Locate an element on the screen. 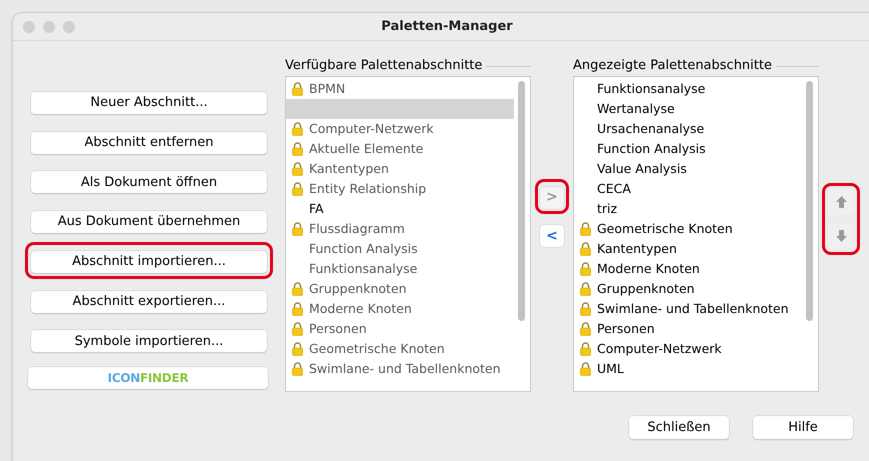 This screenshot has height=461, width=869. list-item: Entity Relationship is located at coordinates (400, 189).